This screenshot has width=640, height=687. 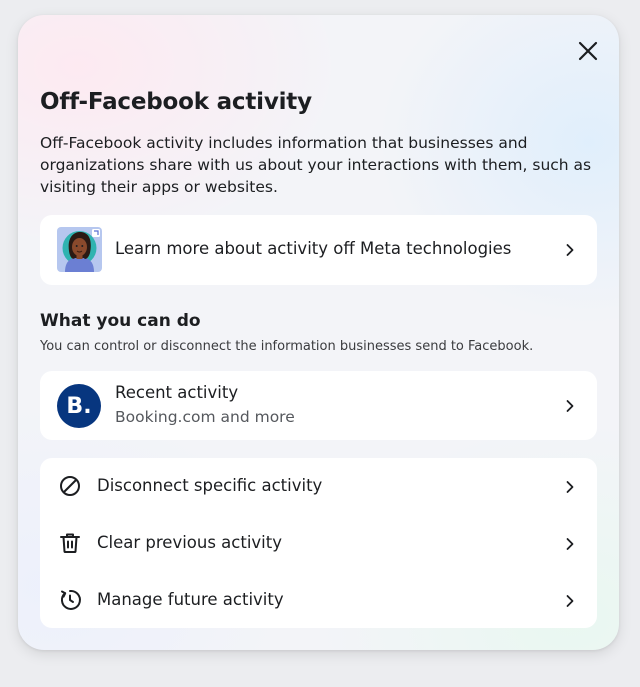 What do you see at coordinates (70, 543) in the screenshot?
I see `trash-icon` at bounding box center [70, 543].